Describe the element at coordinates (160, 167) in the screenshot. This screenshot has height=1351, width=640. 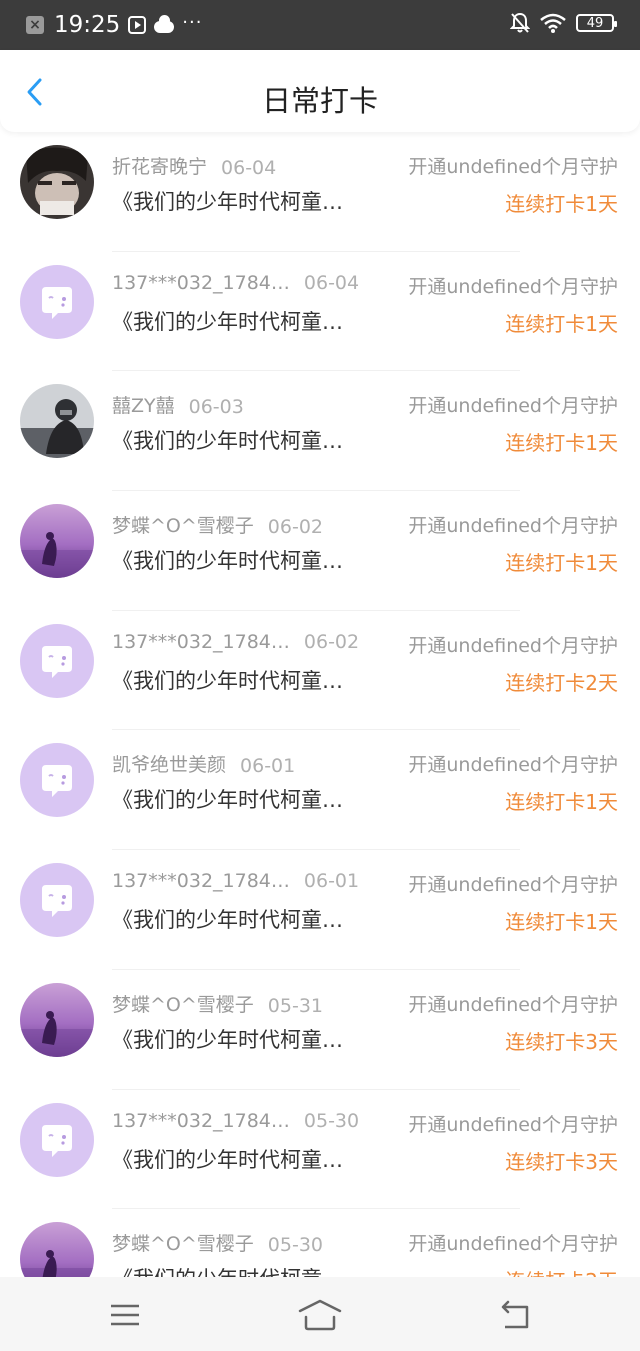
I see `user-name: 折花寄晚宁` at that location.